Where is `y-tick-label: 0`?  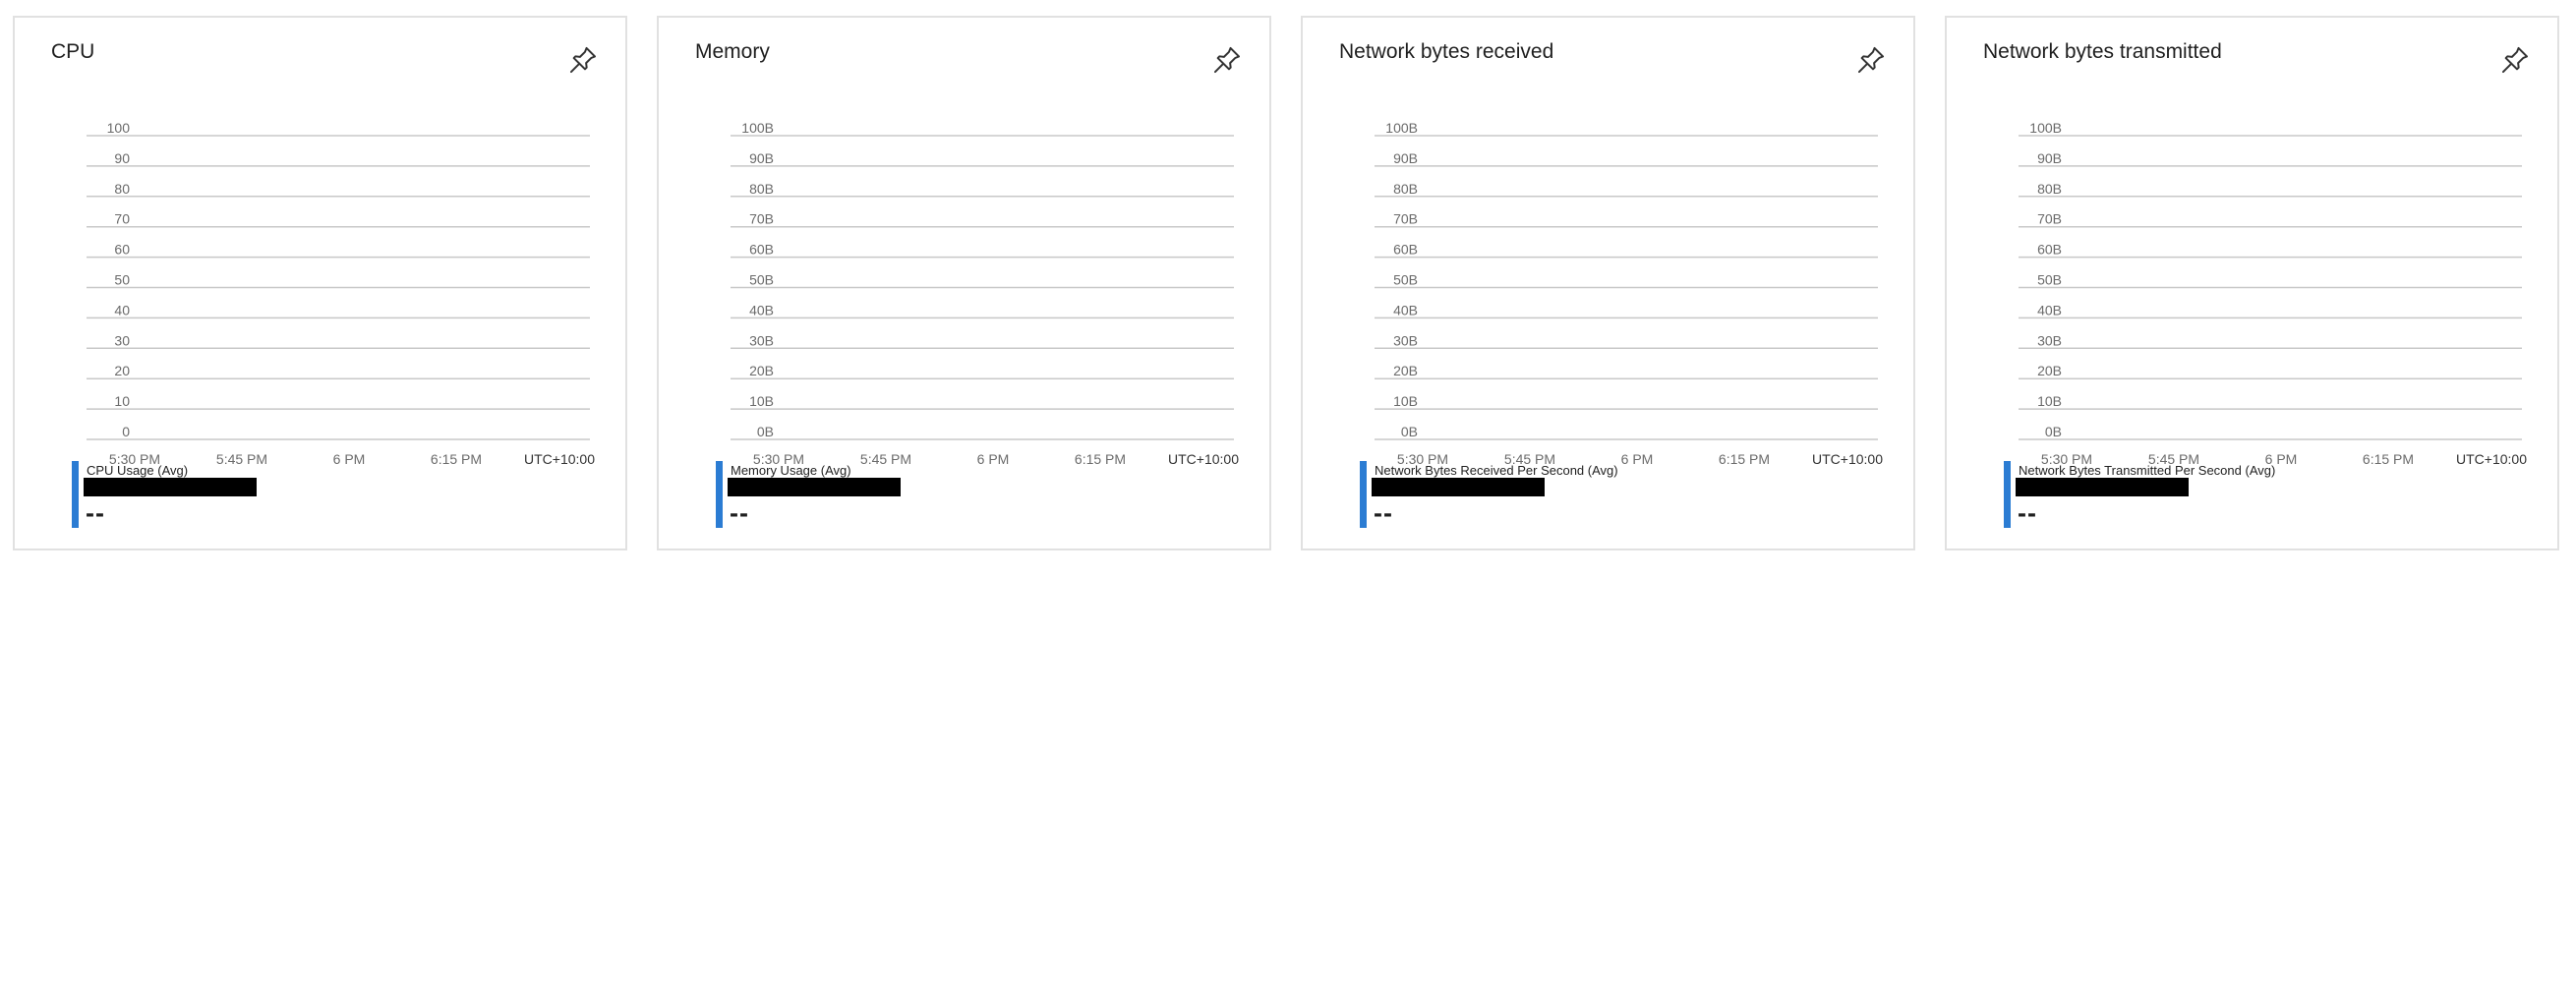
y-tick-label: 0 is located at coordinates (126, 432).